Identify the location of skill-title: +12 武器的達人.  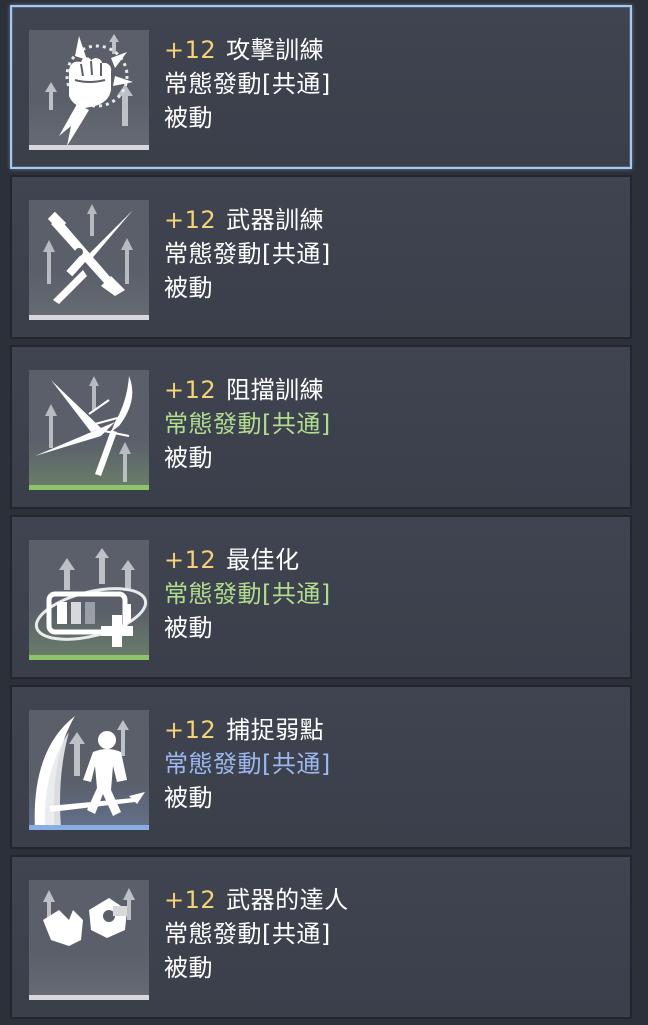
(256, 900).